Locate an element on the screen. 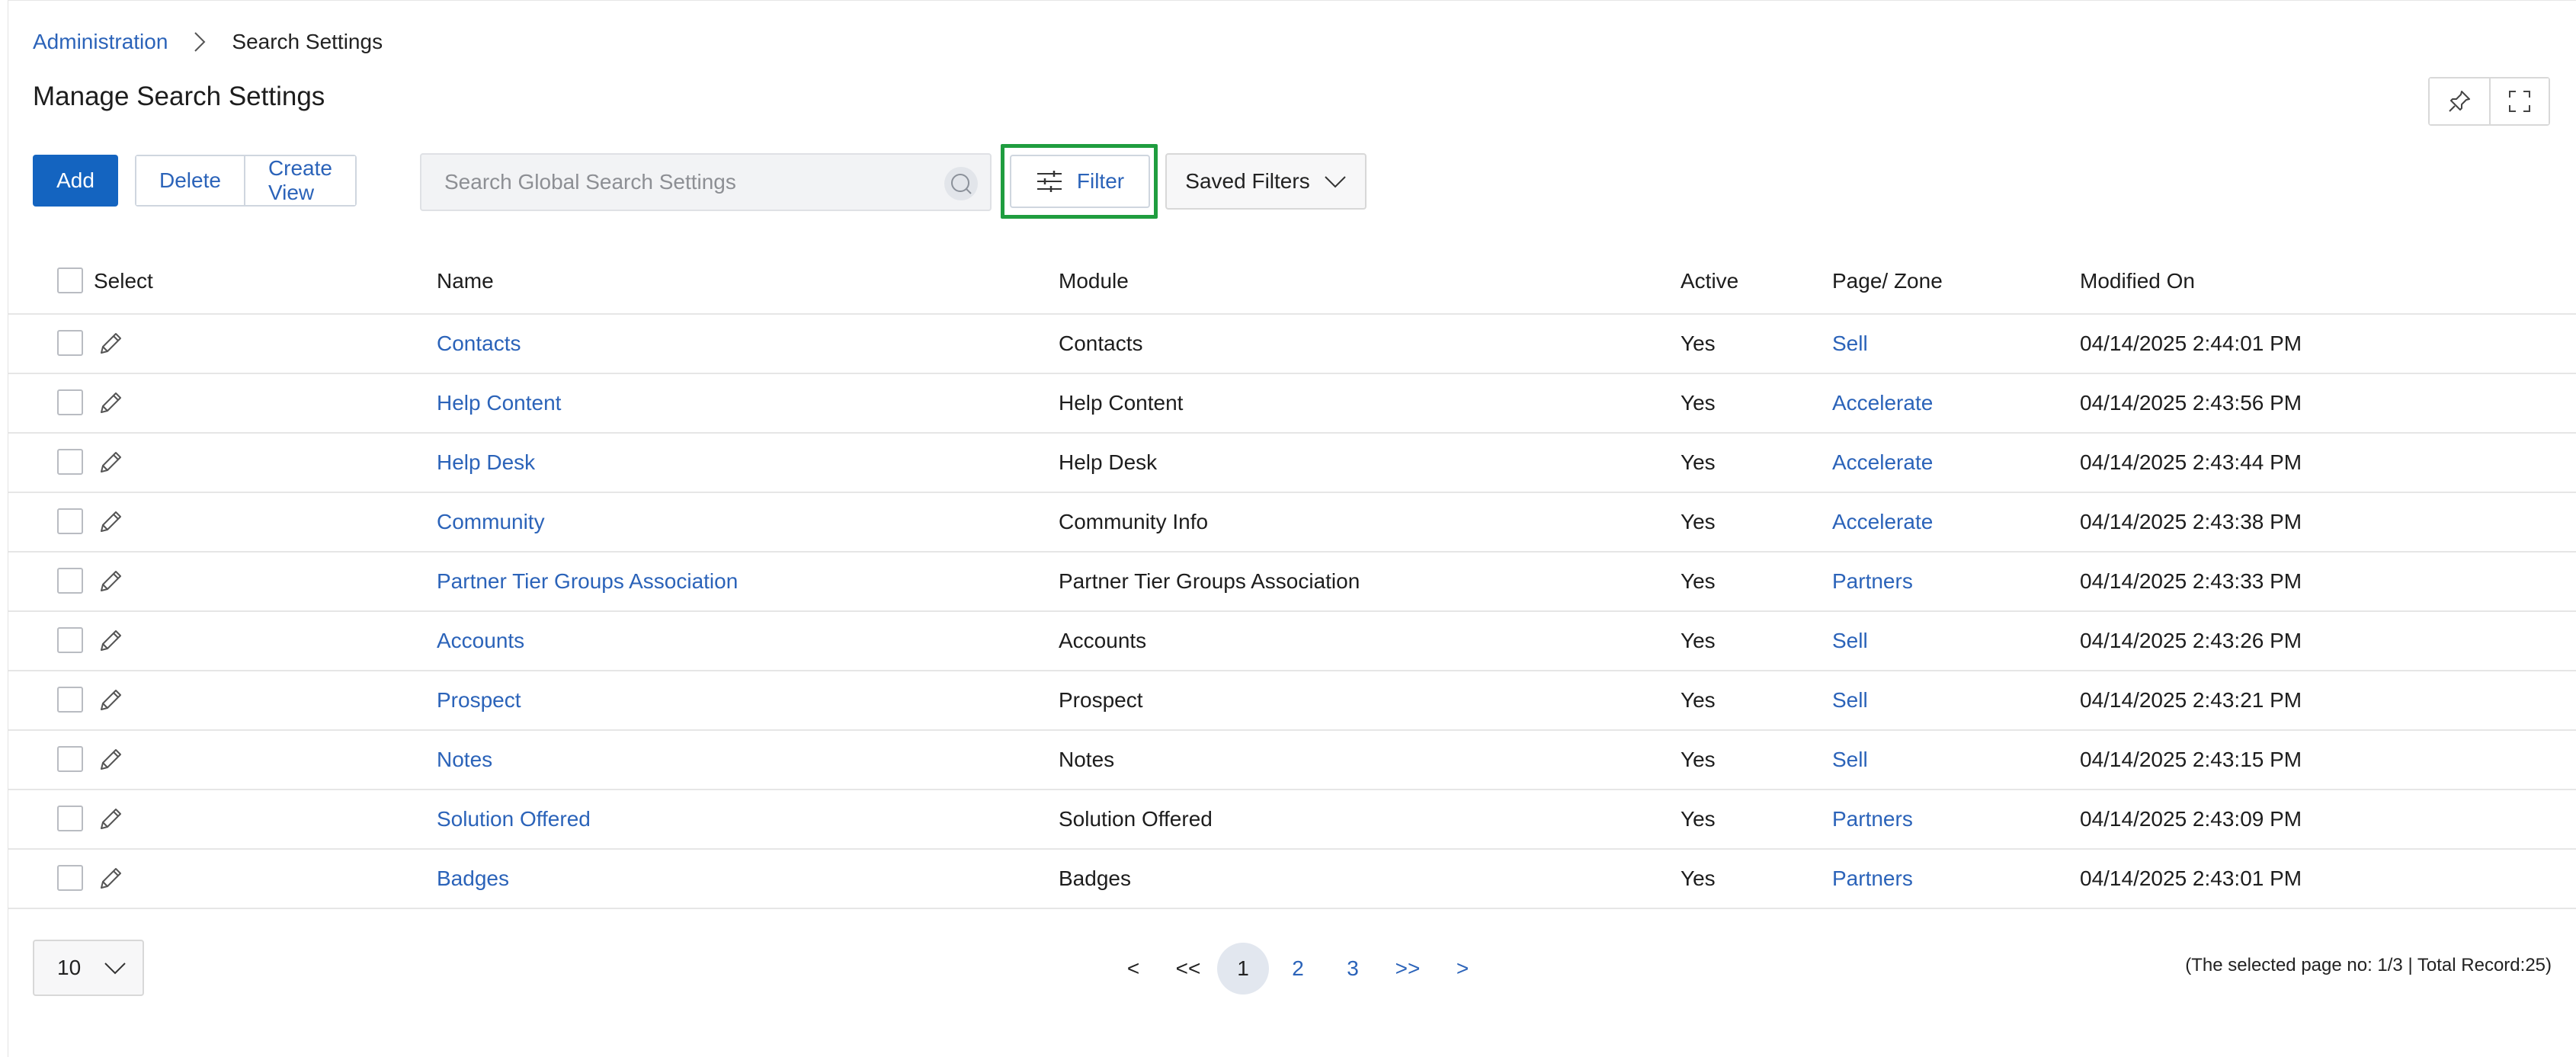  cell-name: Prospect is located at coordinates (479, 700).